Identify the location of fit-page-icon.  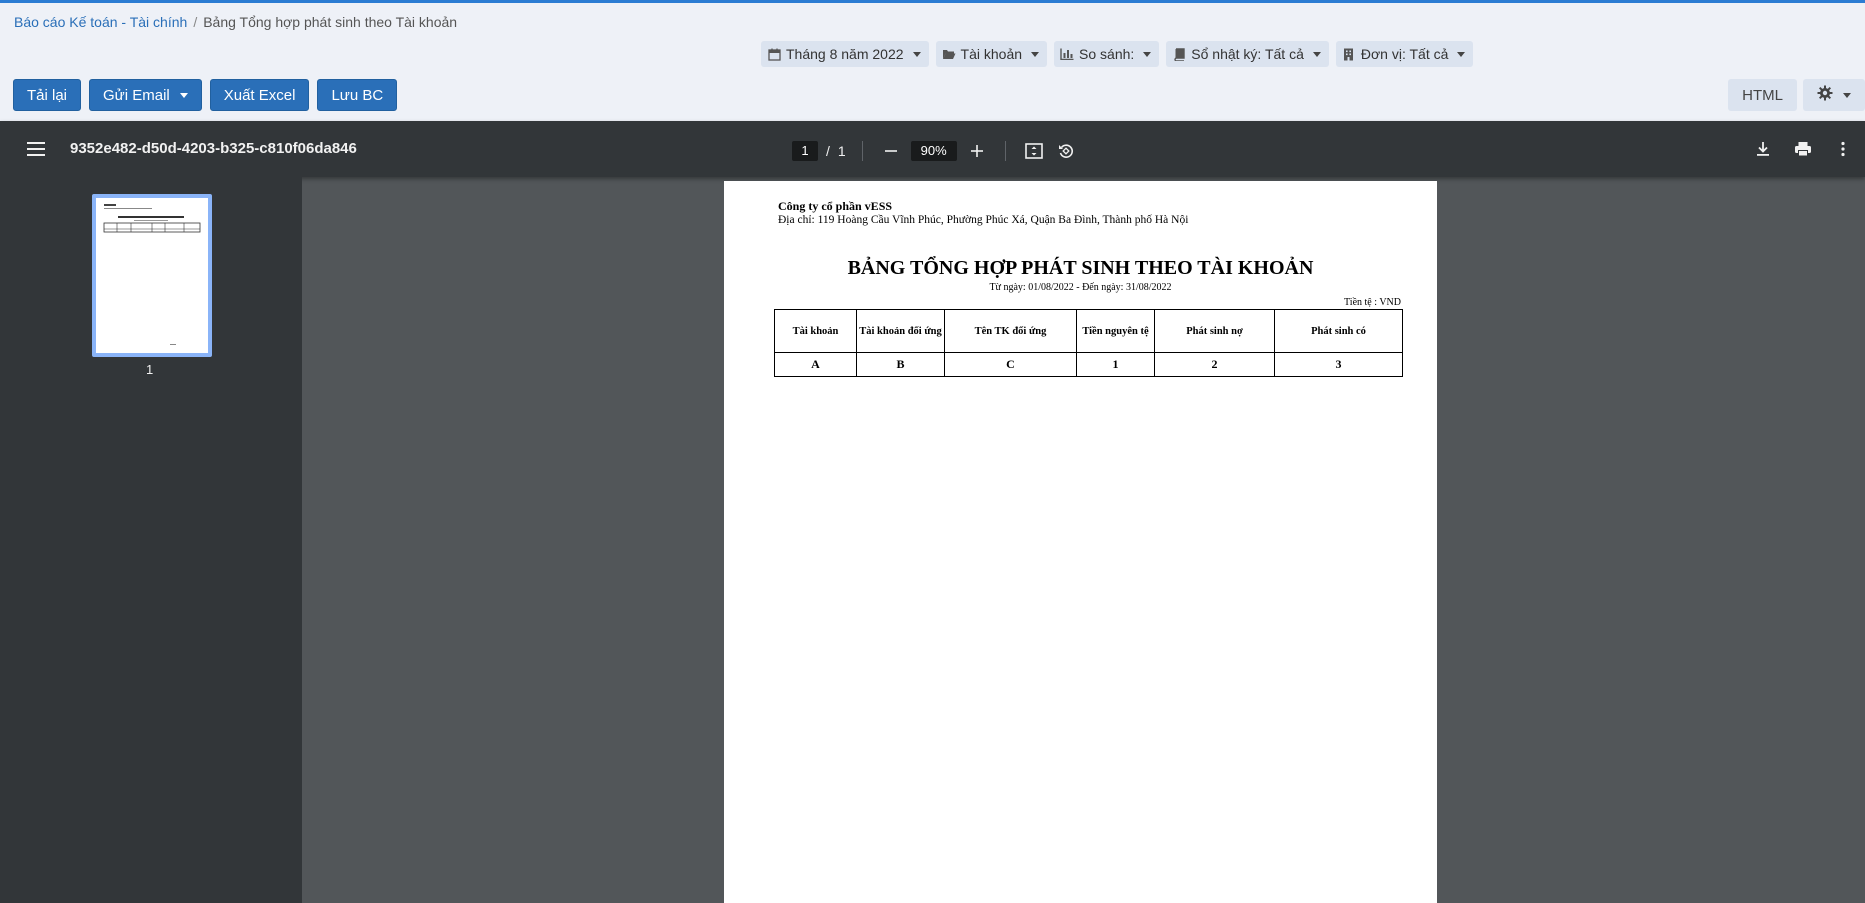
(1034, 151).